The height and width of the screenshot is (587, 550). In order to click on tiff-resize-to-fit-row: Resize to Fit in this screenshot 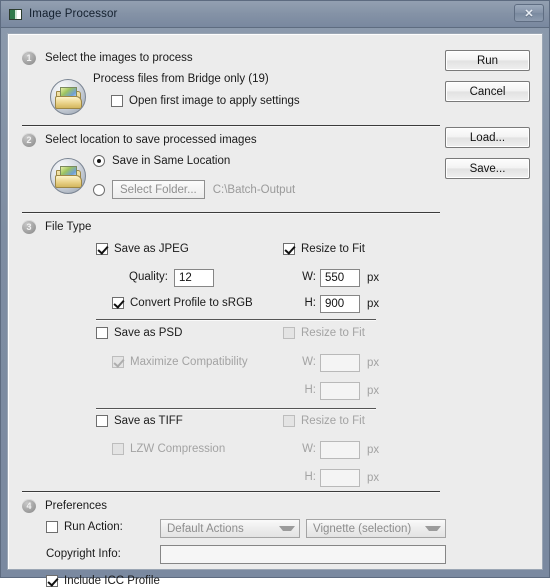, I will do `click(324, 421)`.